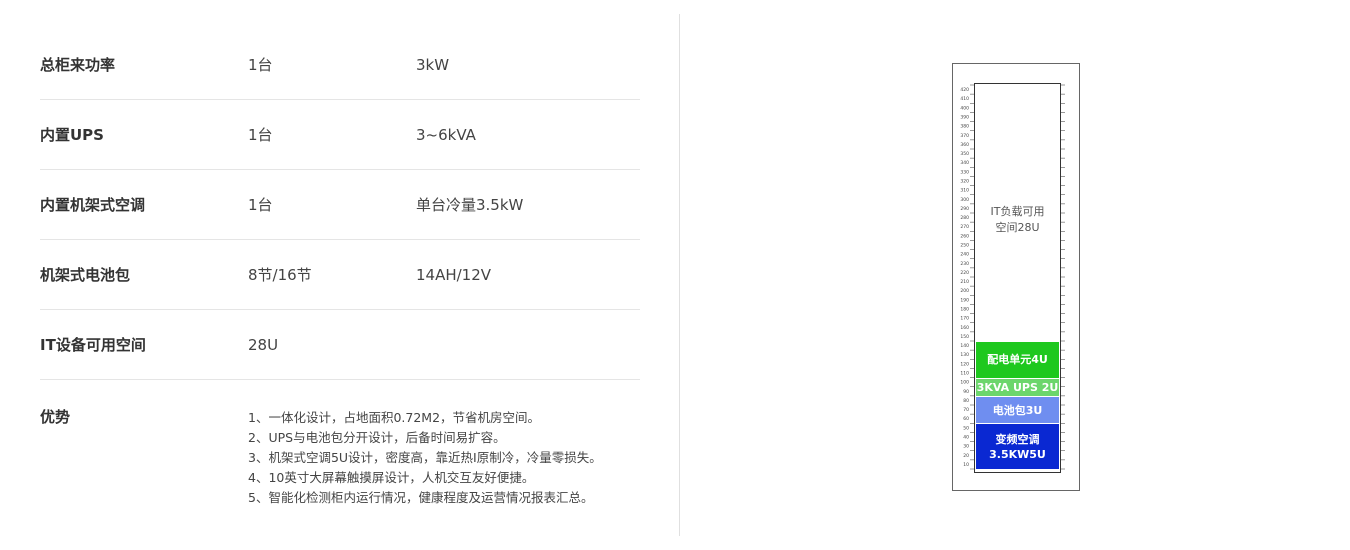 The width and height of the screenshot is (1350, 550). Describe the element at coordinates (340, 135) in the screenshot. I see `spec-row-ups: 内置UPS 1台 3~6kVA` at that location.